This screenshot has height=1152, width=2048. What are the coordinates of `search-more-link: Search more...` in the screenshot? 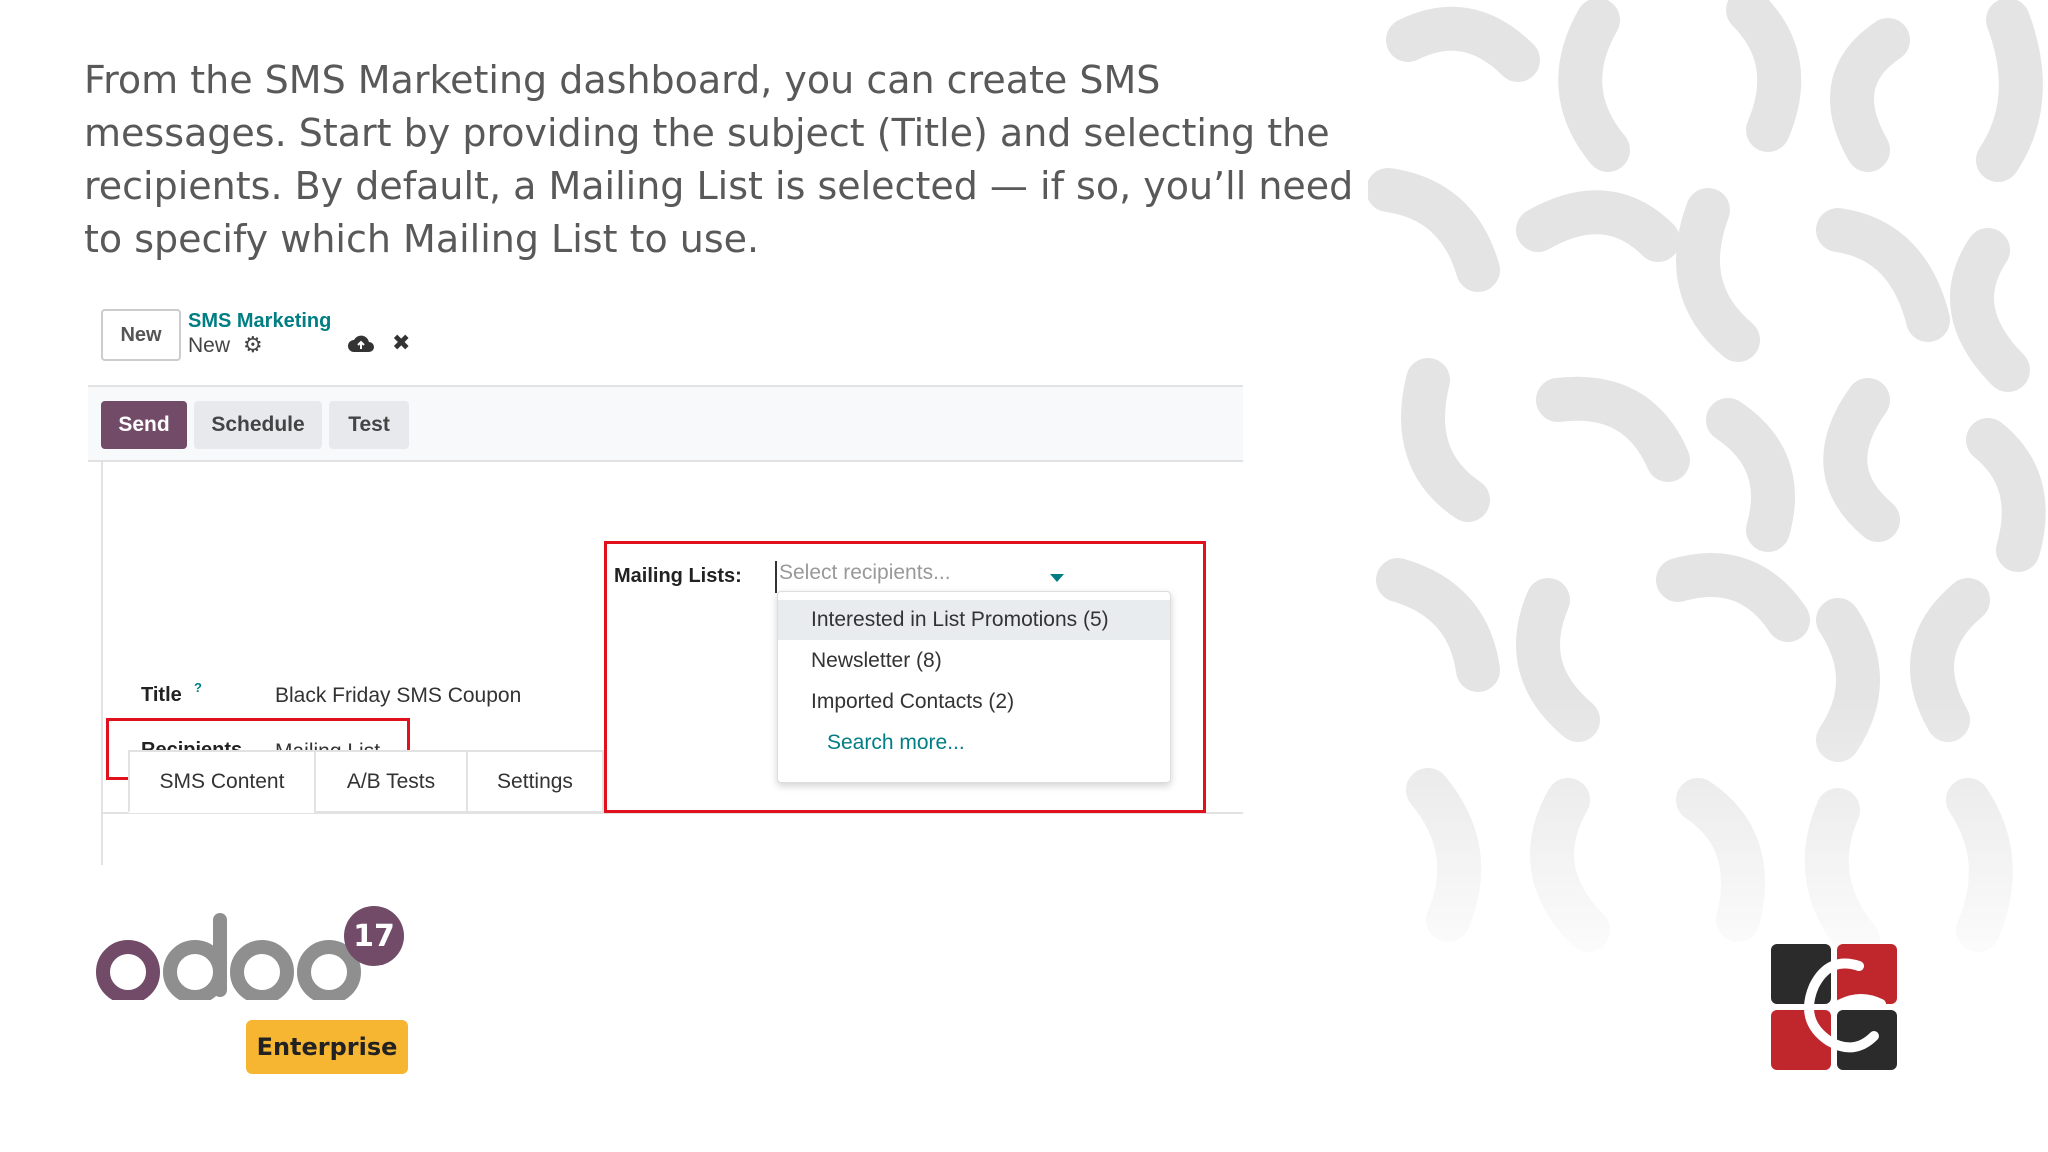 It's located at (974, 743).